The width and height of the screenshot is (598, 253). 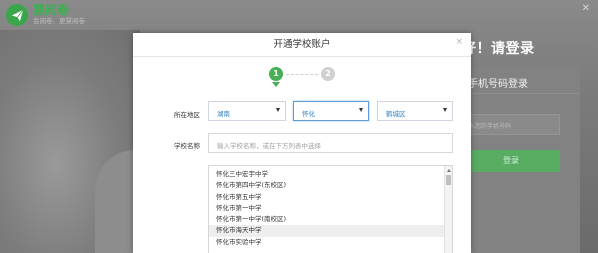 What do you see at coordinates (448, 209) in the screenshot?
I see `list-scrollbar` at bounding box center [448, 209].